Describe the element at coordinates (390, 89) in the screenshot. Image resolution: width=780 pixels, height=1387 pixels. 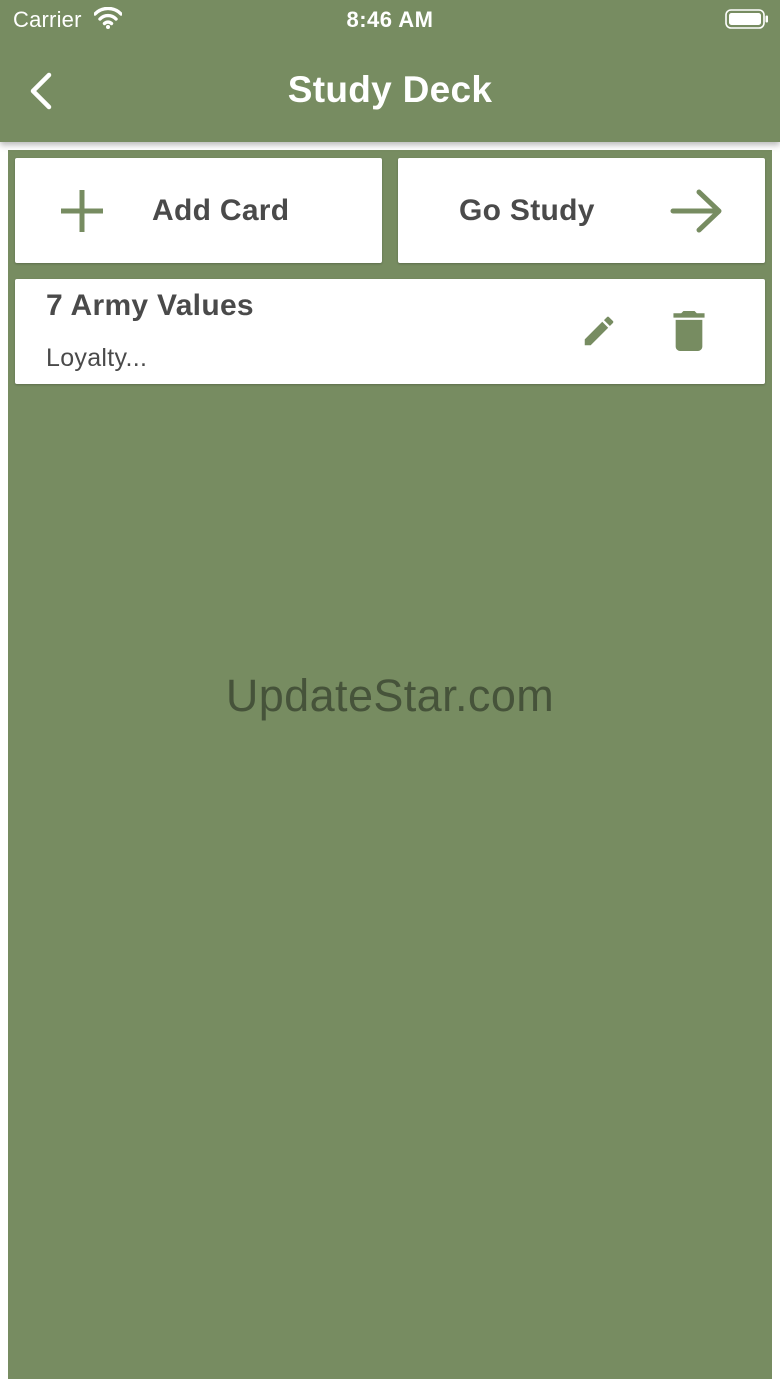
I see `page-title: Study Deck` at that location.